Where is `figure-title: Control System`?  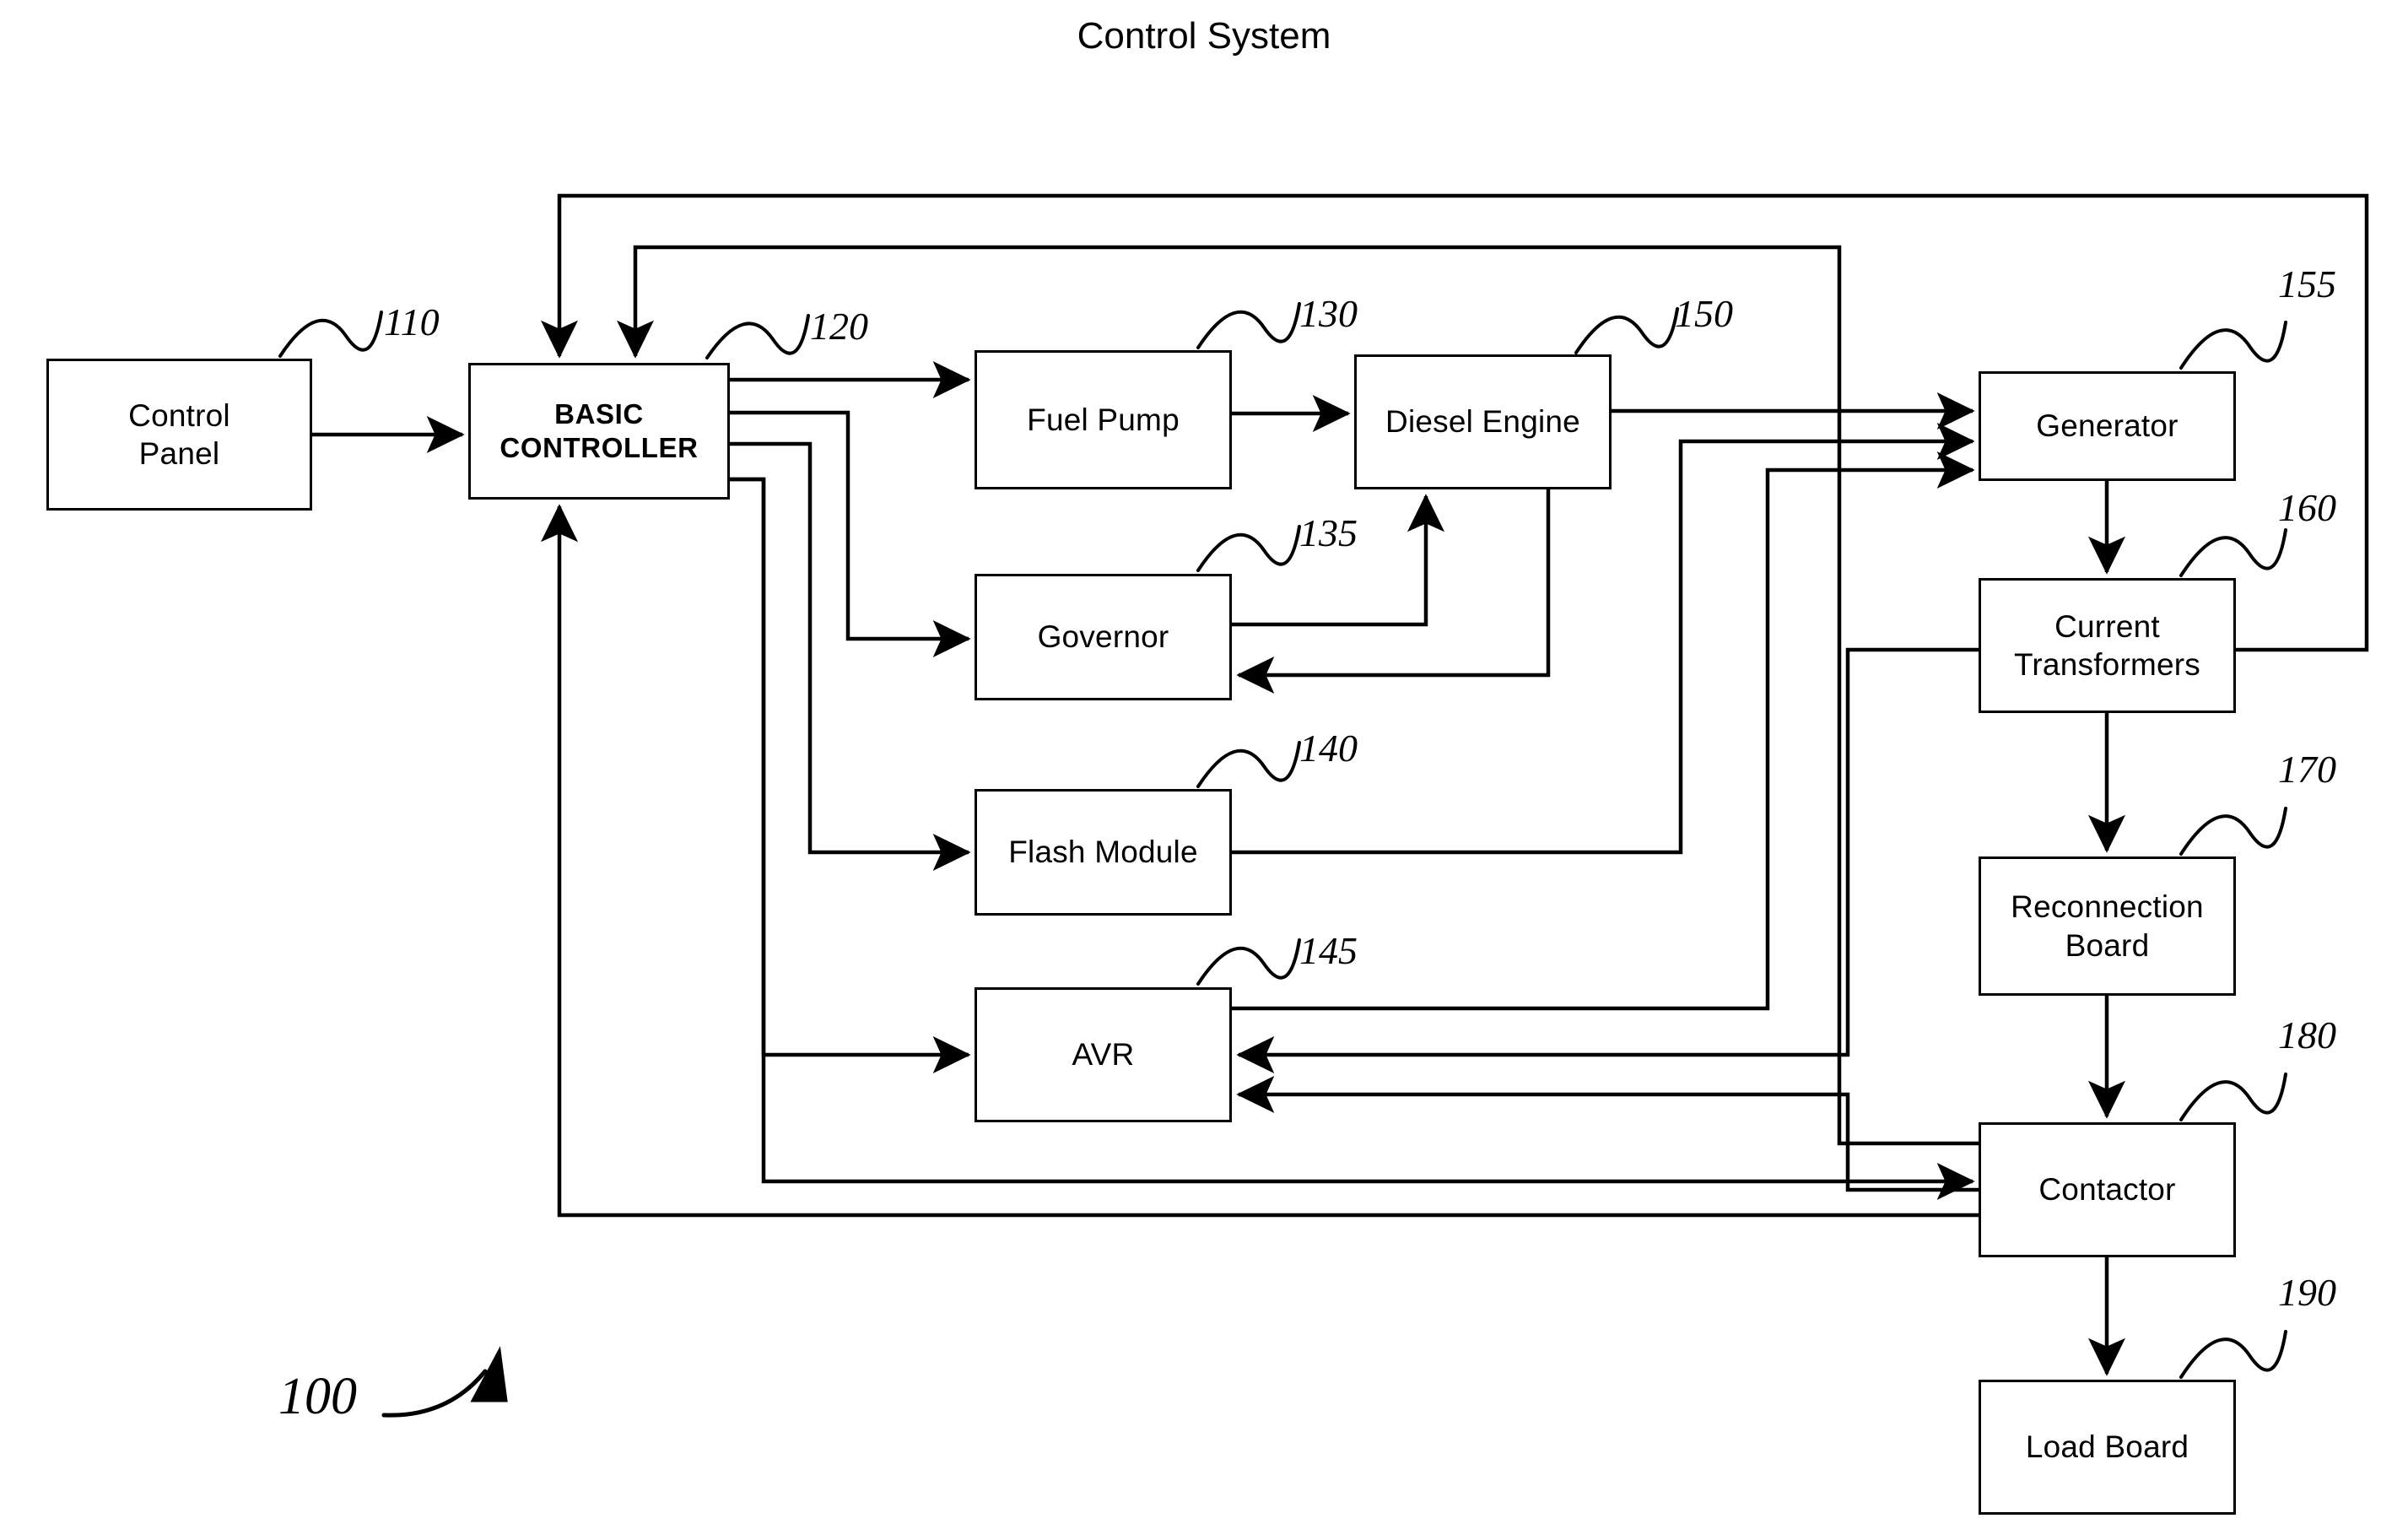
figure-title: Control System is located at coordinates (1204, 36).